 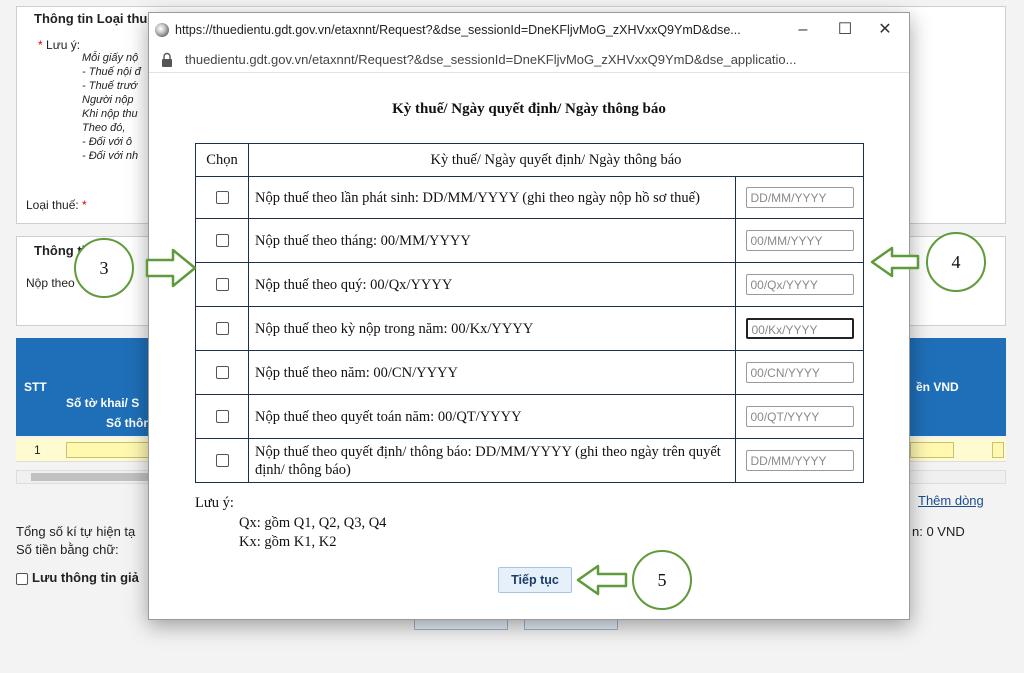 I want to click on save-info-option: Lưu thông tin giả, so click(x=77, y=577).